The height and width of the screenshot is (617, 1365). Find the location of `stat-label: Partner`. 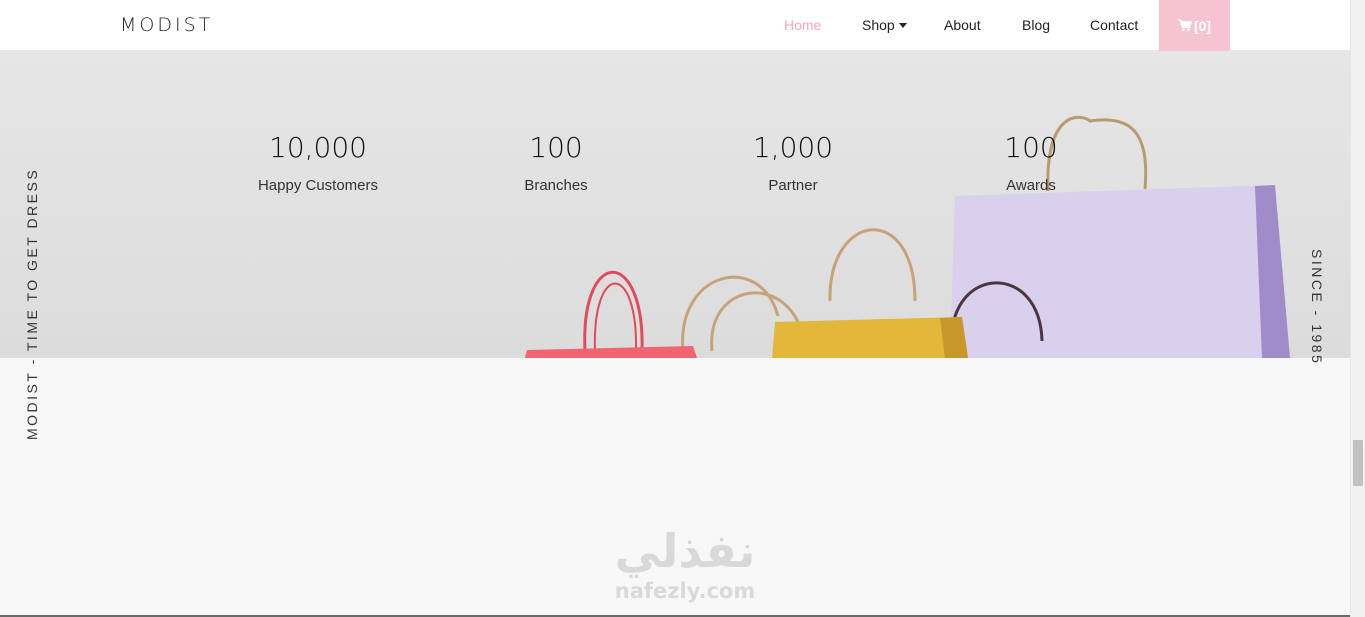

stat-label: Partner is located at coordinates (793, 185).